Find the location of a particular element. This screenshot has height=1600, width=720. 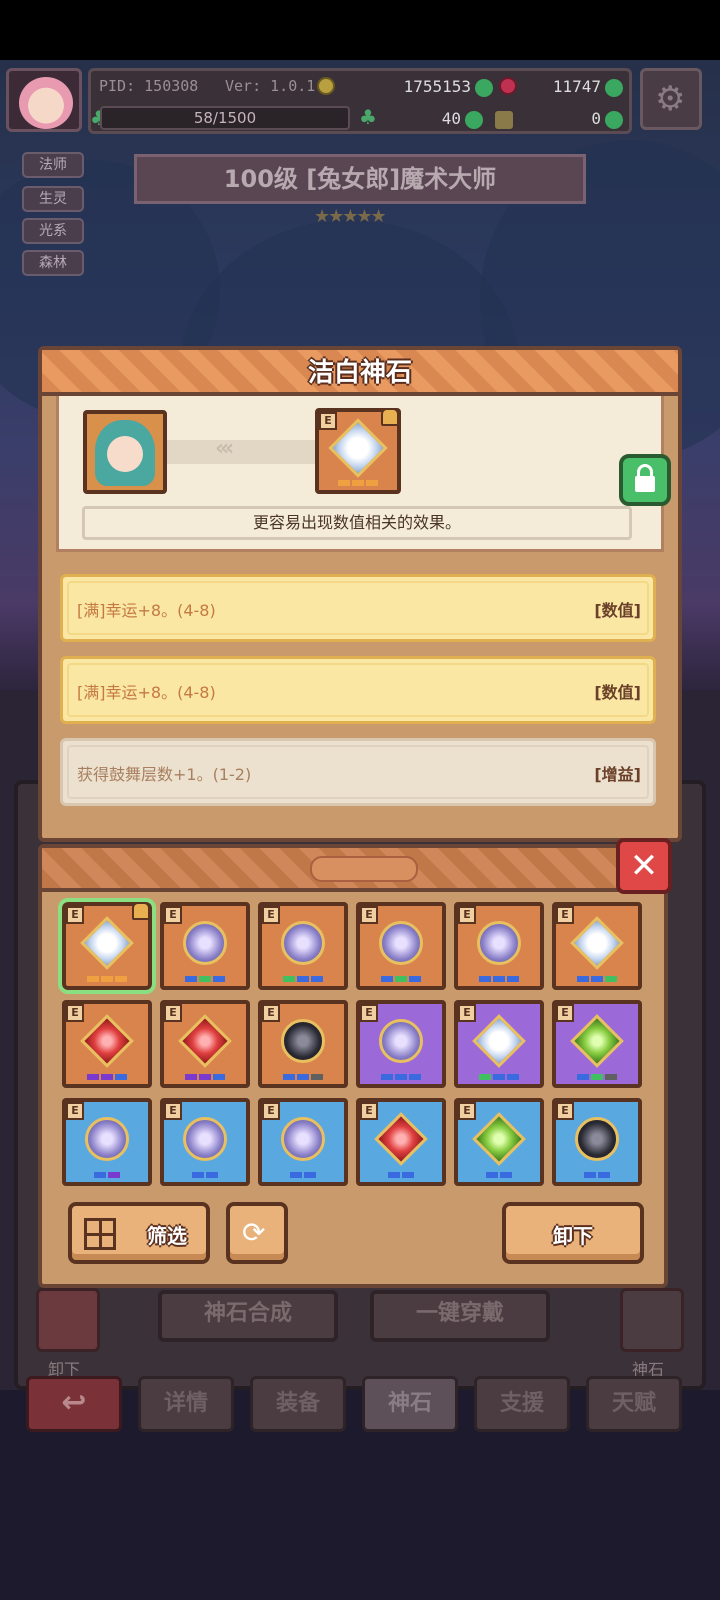

tab-details-label: 详情 is located at coordinates (185, 1403).